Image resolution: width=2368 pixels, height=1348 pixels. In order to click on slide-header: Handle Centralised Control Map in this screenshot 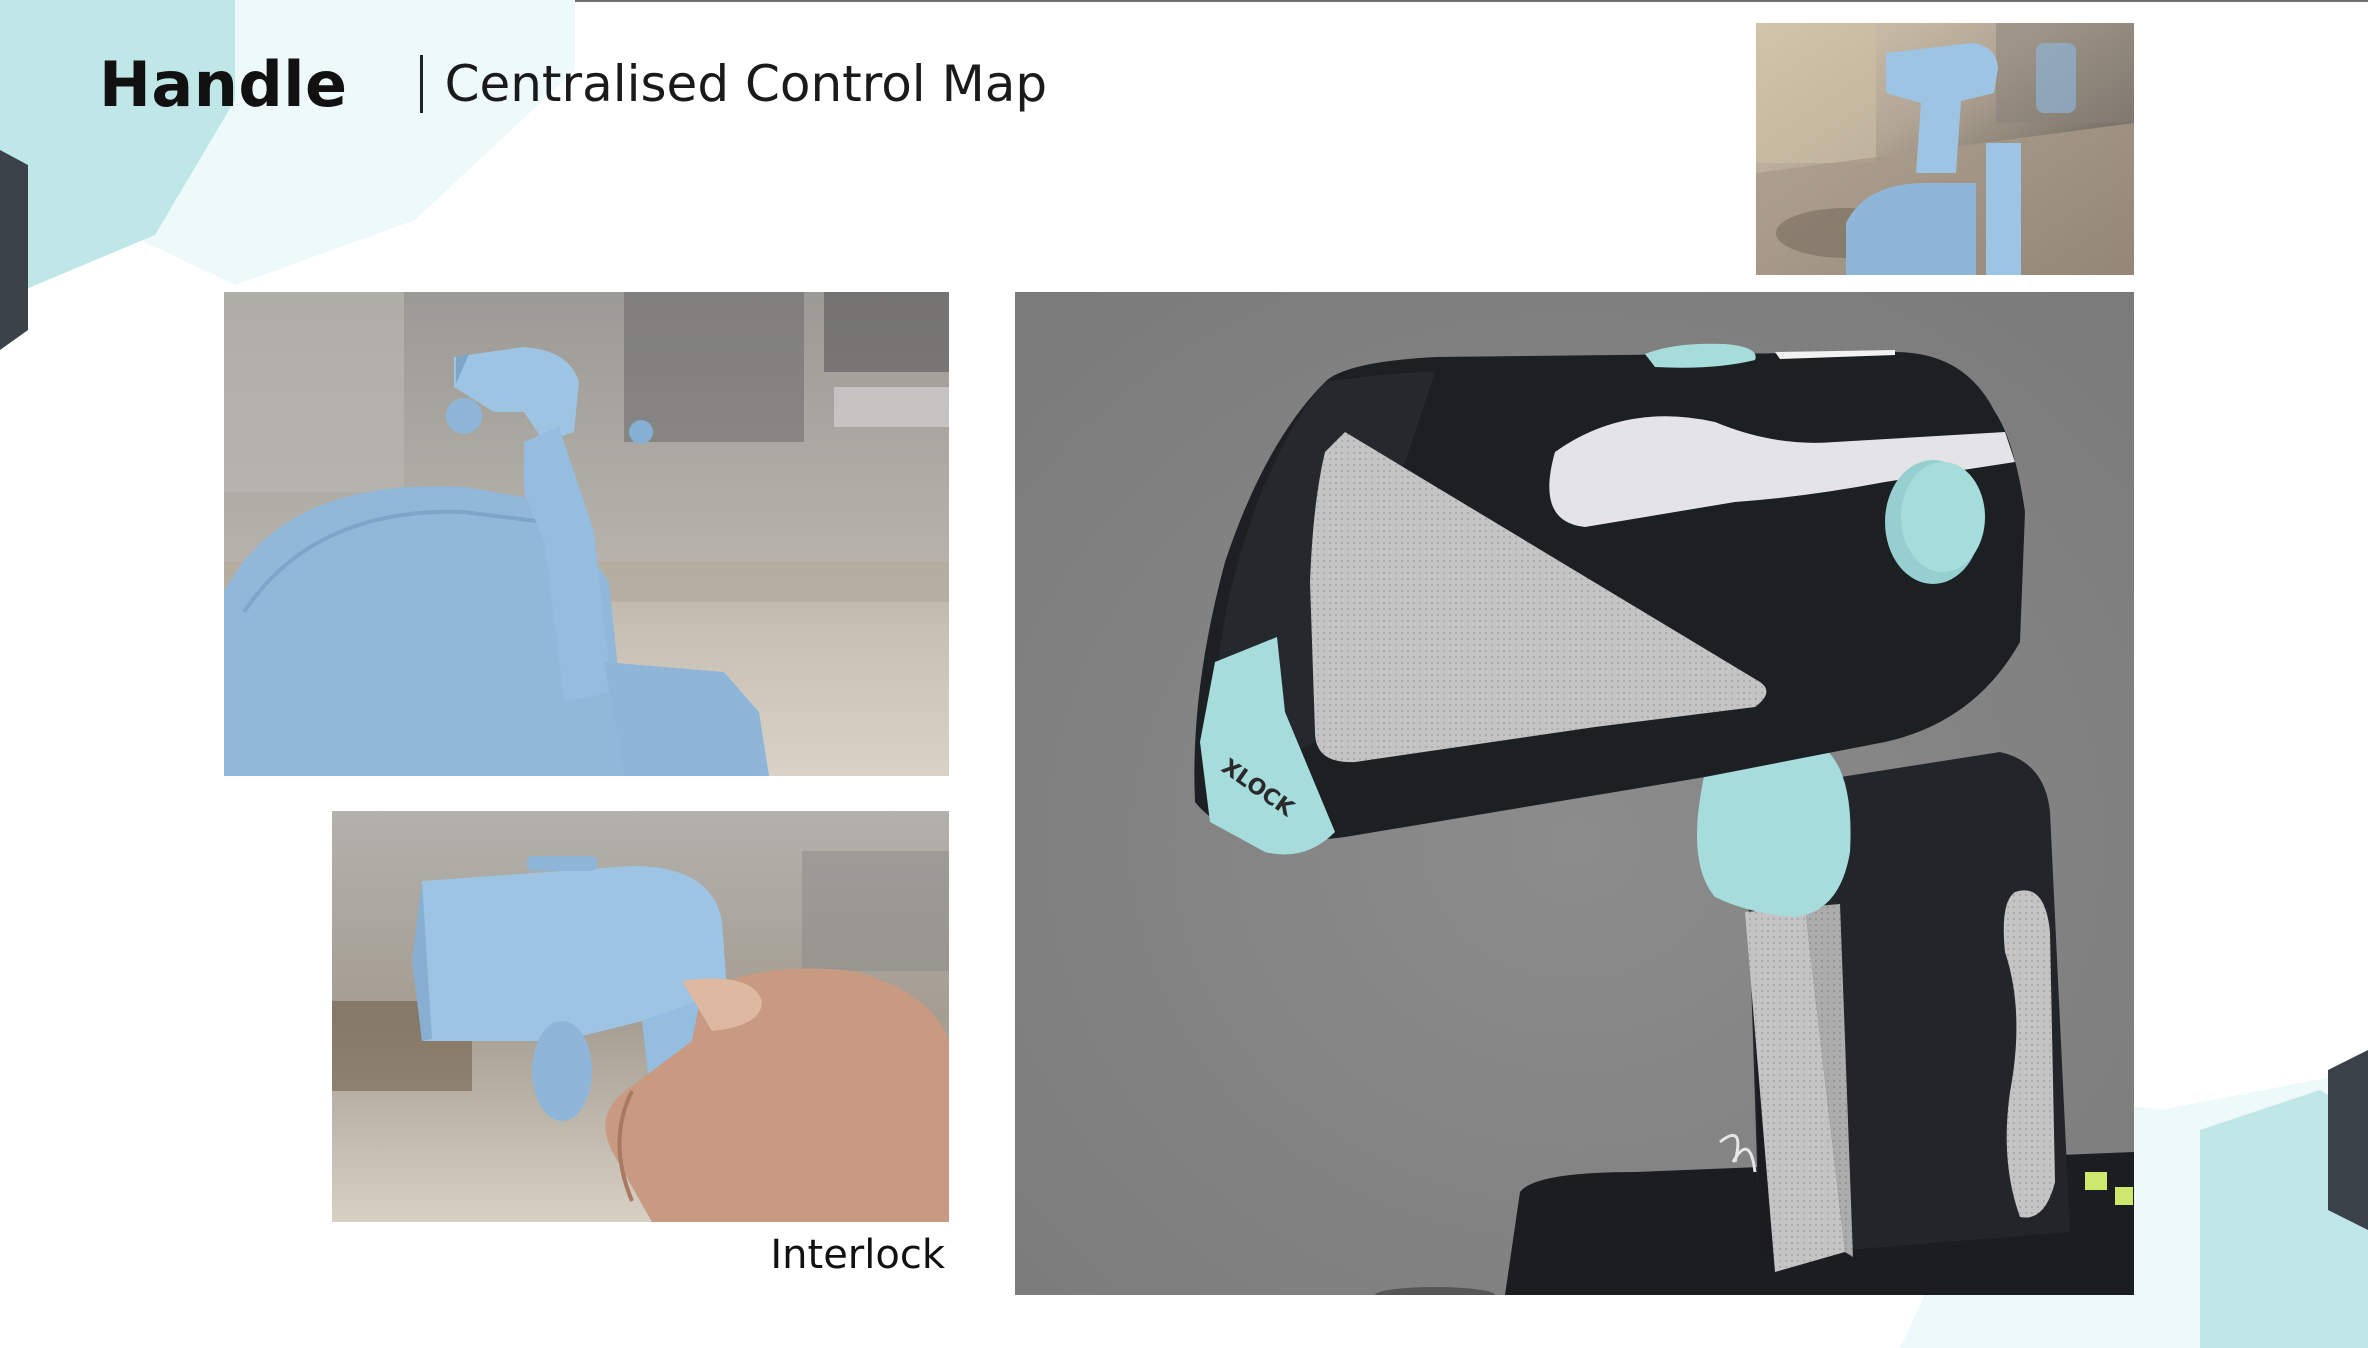, I will do `click(573, 84)`.